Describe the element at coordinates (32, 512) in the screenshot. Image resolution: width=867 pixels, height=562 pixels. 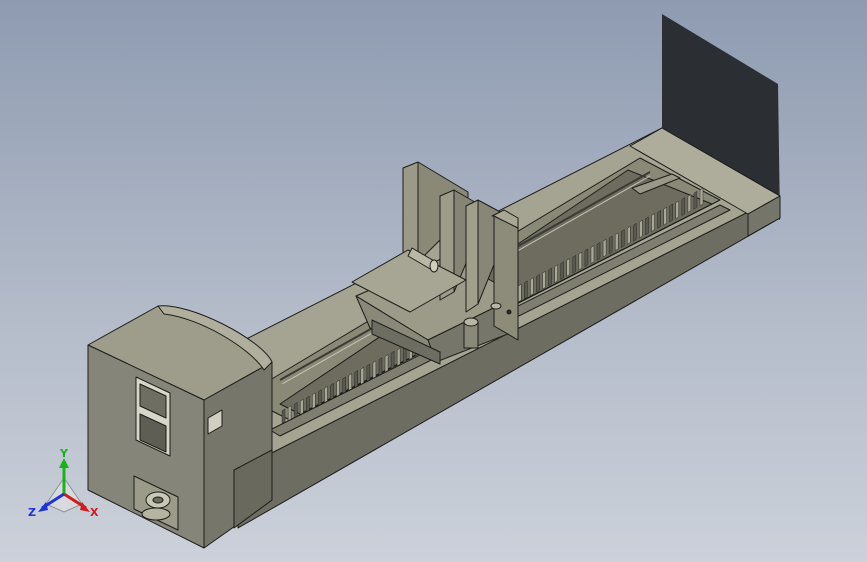
I see `z-axis-label: Z` at that location.